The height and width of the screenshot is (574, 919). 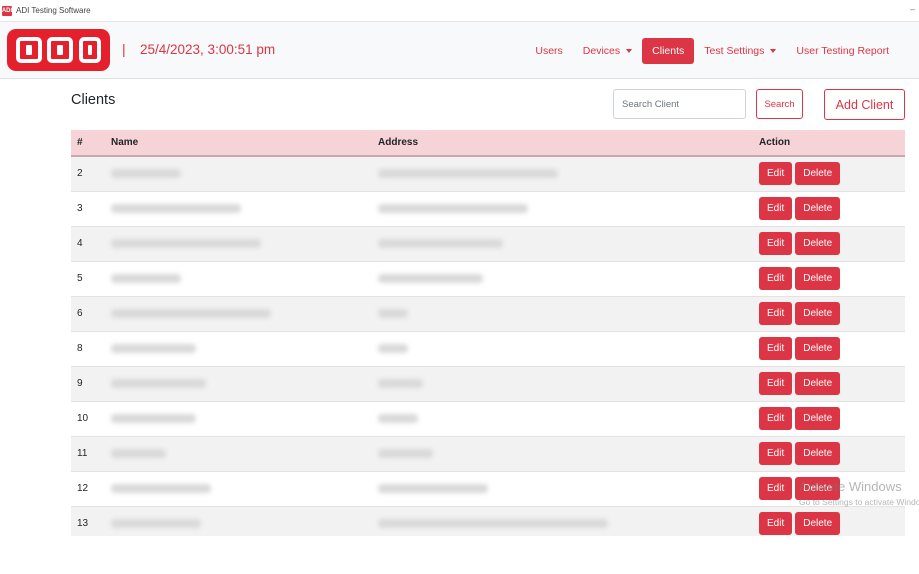 I want to click on search-input, so click(x=679, y=104).